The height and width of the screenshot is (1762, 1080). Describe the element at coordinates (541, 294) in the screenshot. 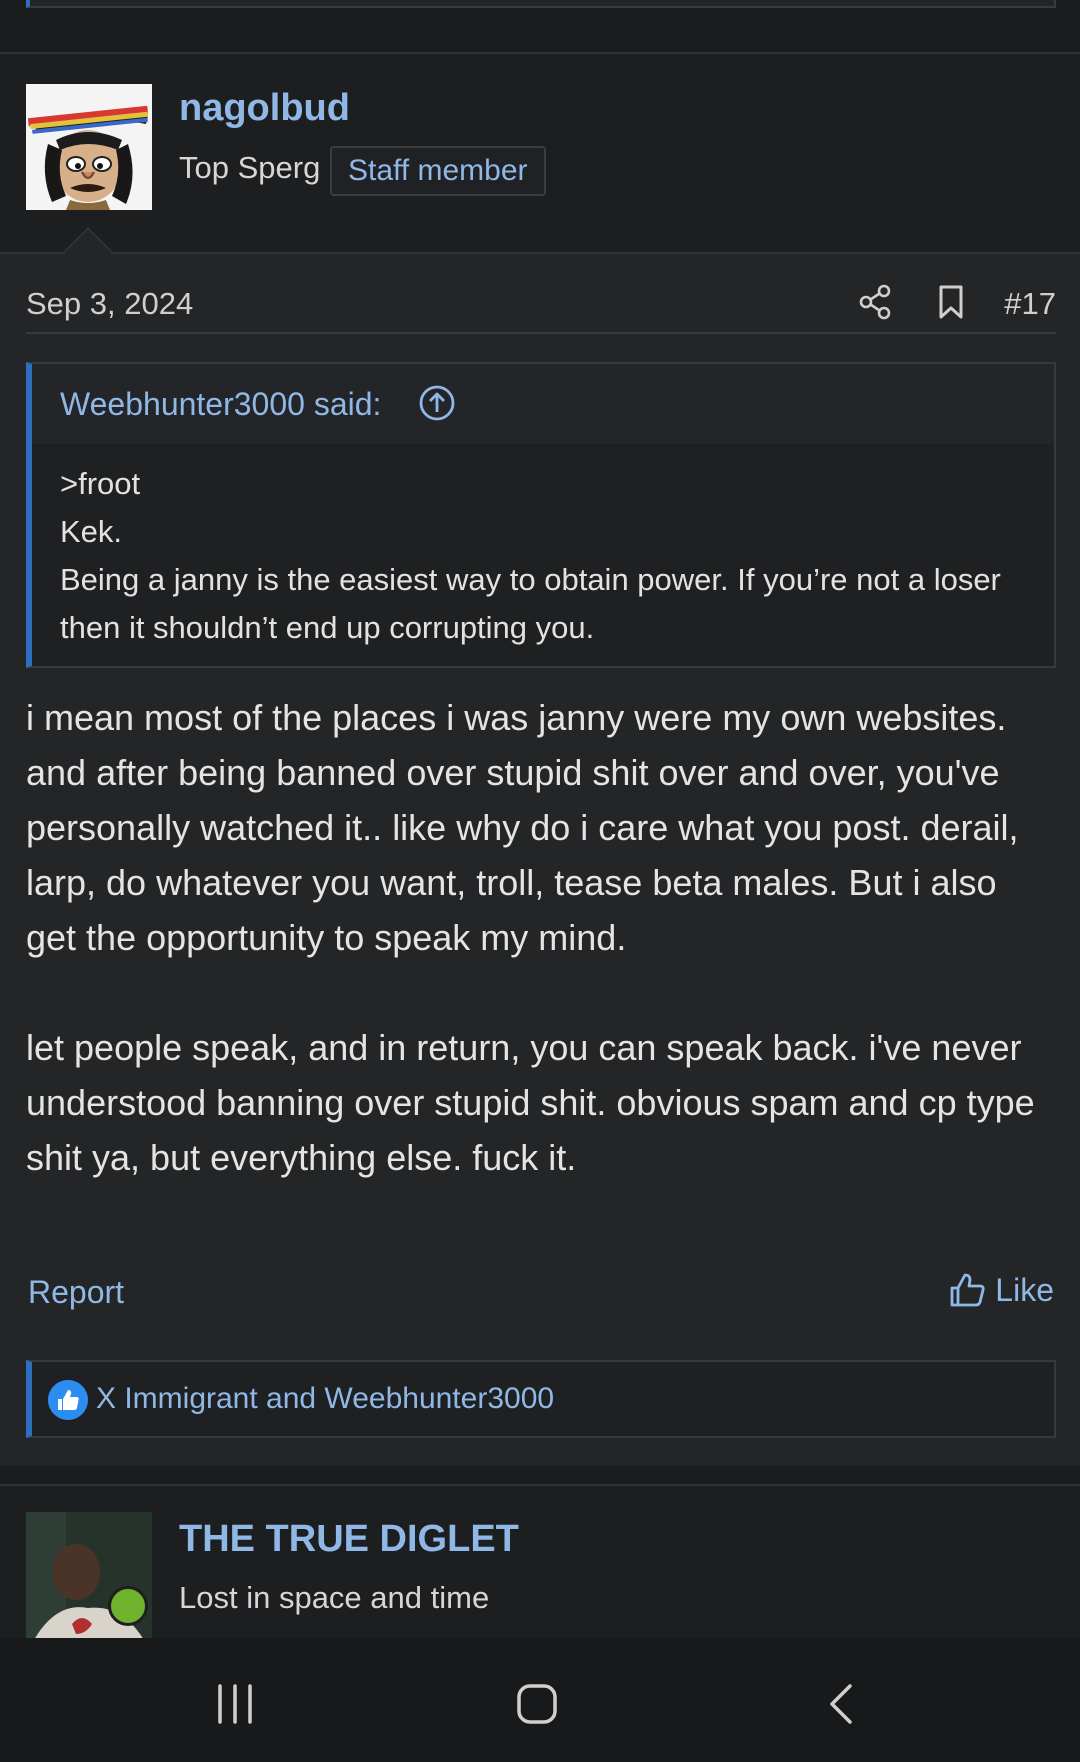

I see `post-meta-row: Sep 3, 2024 #17` at that location.